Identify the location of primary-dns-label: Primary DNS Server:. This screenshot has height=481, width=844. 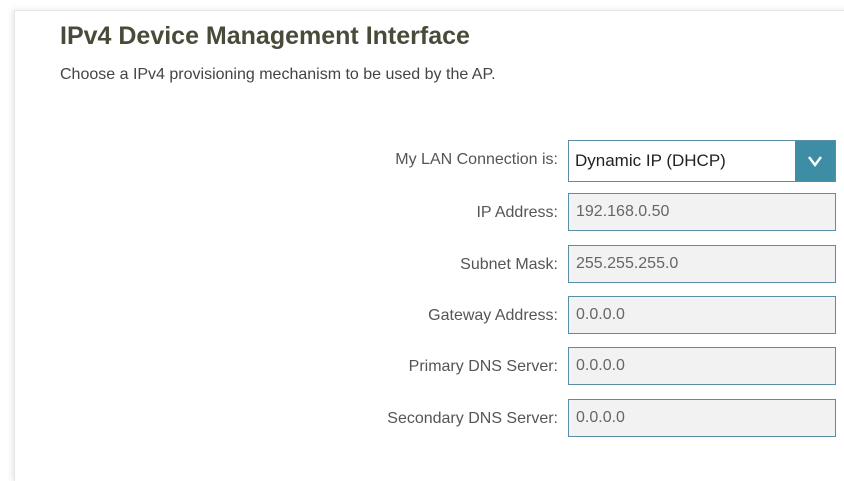
(483, 366).